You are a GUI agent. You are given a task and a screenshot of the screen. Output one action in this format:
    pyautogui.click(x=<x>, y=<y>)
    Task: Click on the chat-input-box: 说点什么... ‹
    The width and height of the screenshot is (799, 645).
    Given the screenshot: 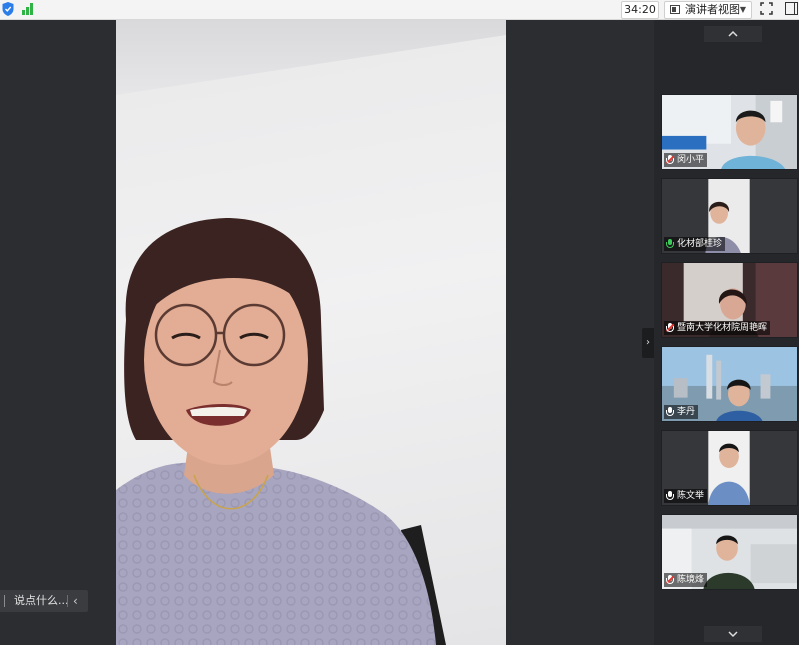 What is the action you would take?
    pyautogui.click(x=44, y=601)
    